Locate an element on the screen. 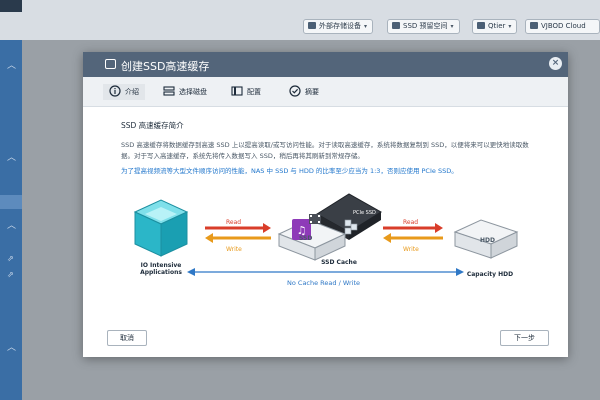  info-icon is located at coordinates (115, 91).